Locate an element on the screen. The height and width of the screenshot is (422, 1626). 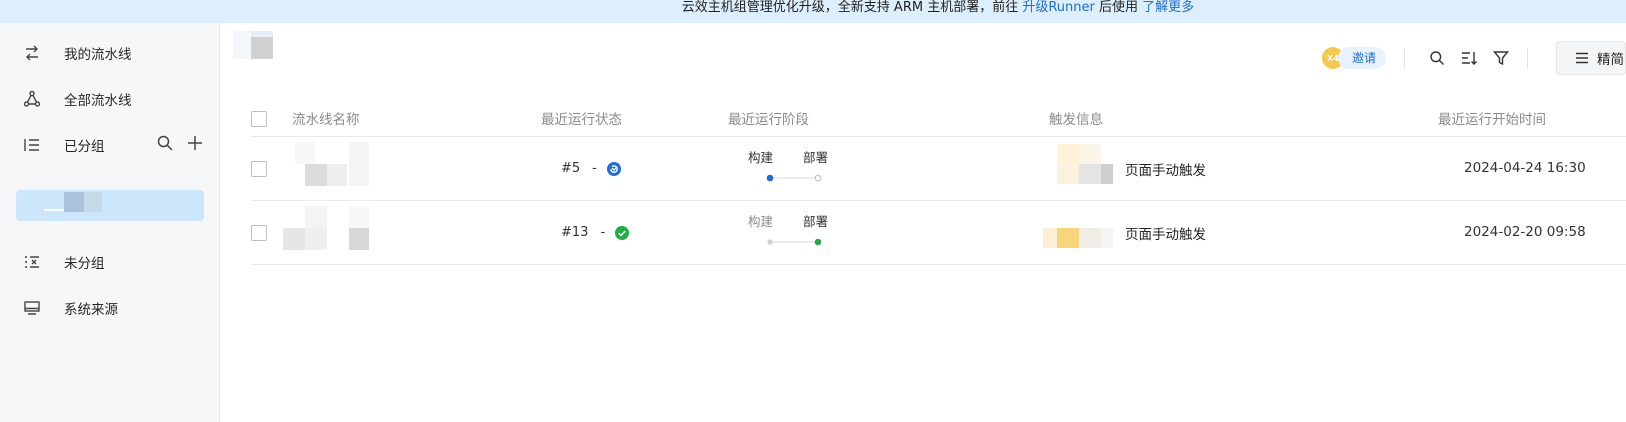
list-icon is located at coordinates (31, 145).